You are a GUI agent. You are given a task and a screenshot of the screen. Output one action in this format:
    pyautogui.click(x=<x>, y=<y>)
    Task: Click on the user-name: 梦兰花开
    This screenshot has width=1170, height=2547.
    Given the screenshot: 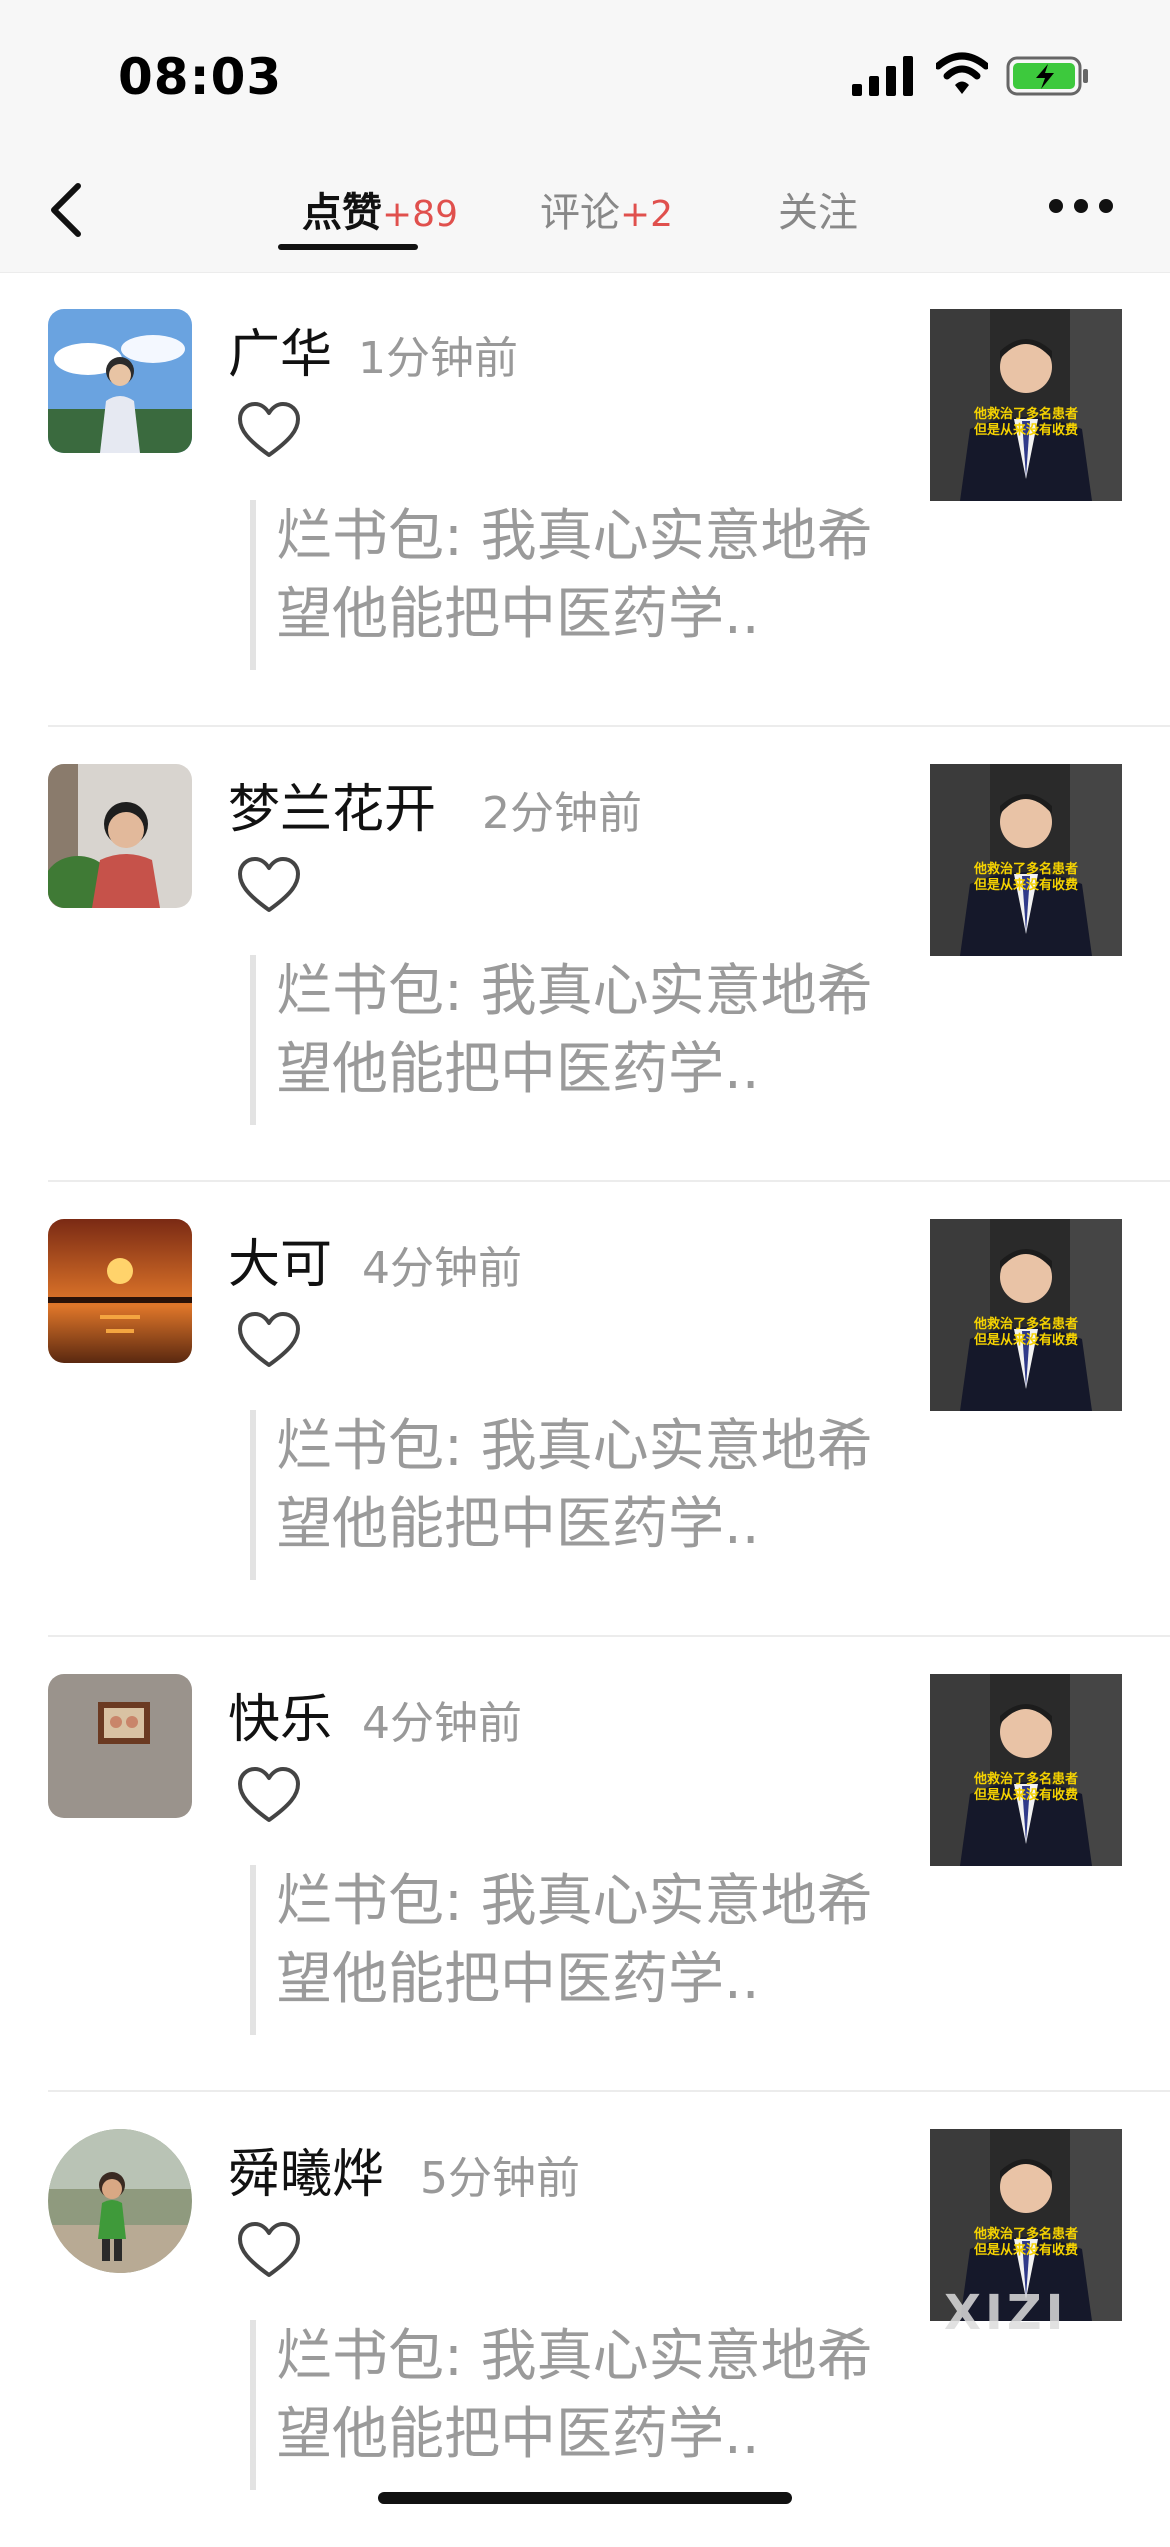 What is the action you would take?
    pyautogui.click(x=332, y=804)
    